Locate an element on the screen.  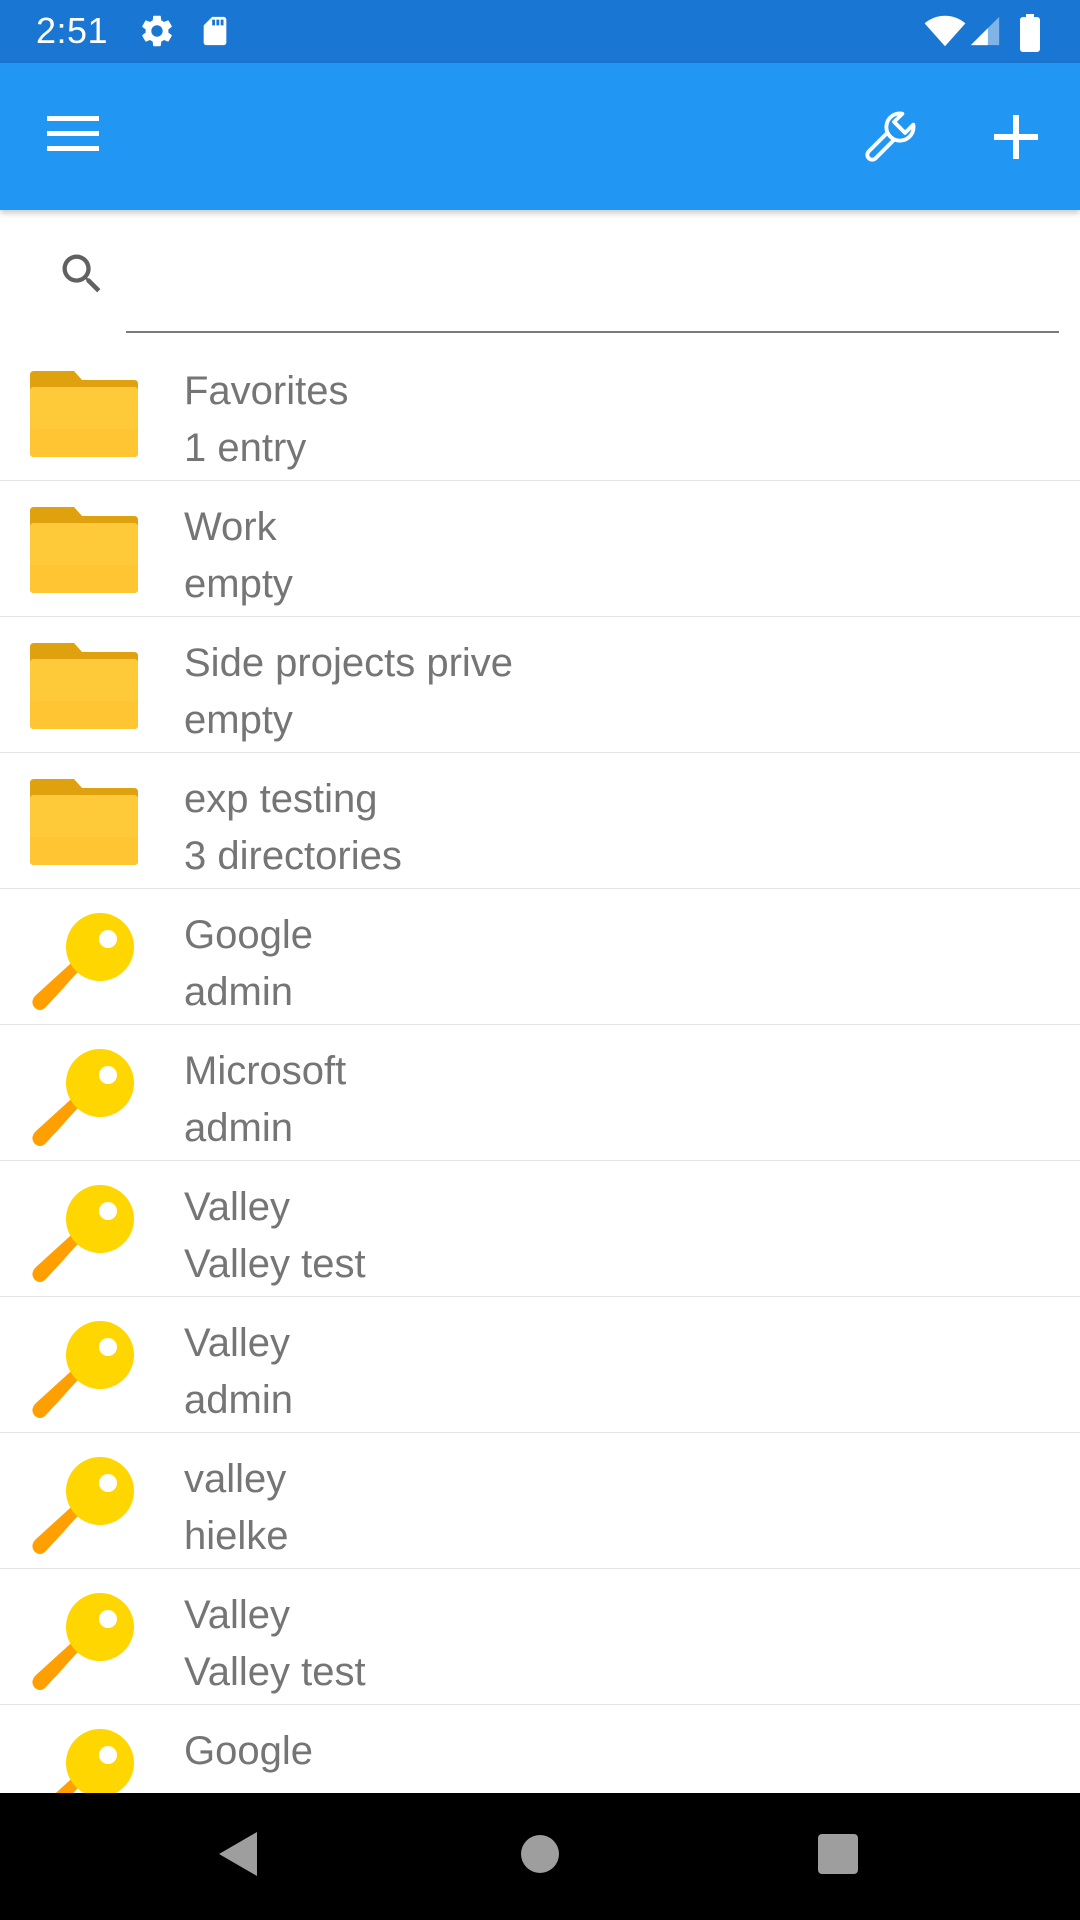
gear-icon is located at coordinates (157, 33).